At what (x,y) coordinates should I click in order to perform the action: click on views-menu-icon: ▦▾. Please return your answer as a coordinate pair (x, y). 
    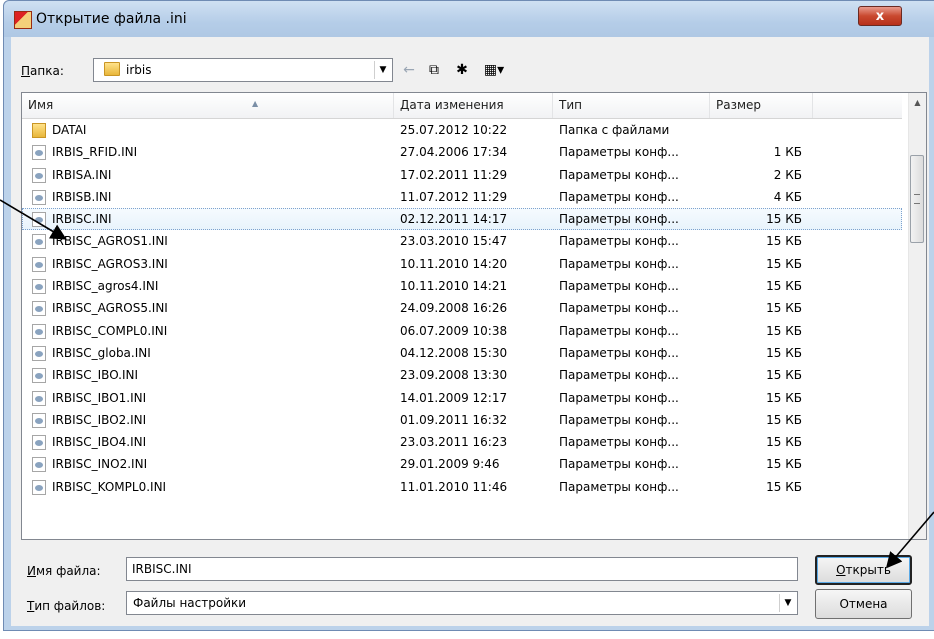
    Looking at the image, I should click on (494, 70).